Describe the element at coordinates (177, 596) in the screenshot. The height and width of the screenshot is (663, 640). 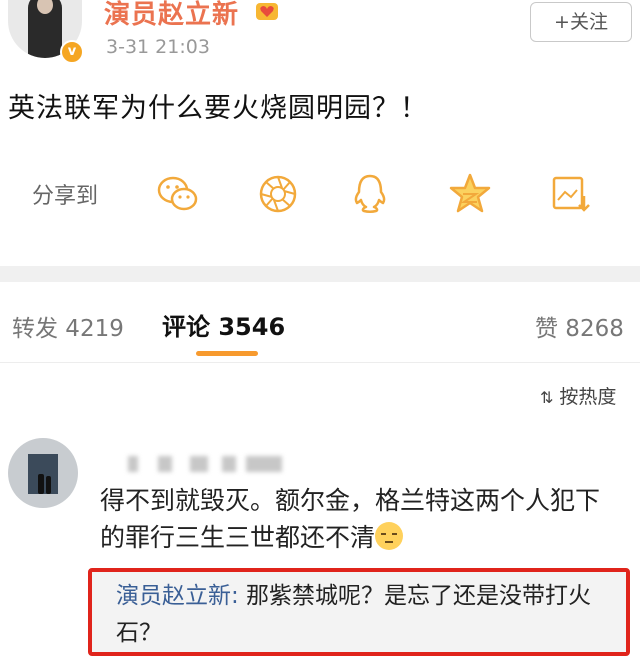
I see `reply-author: 演员赵立新:` at that location.